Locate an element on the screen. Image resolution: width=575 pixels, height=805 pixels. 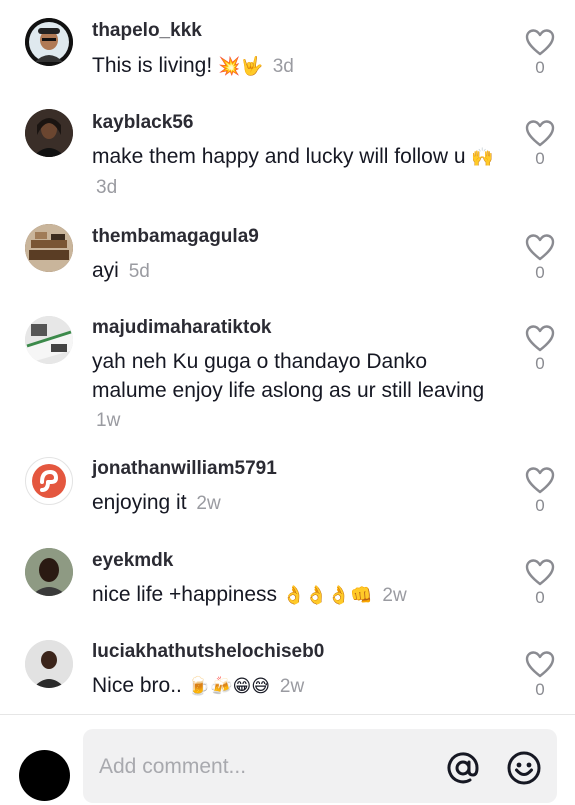
comment-username: thembamagagula9 is located at coordinates (299, 237).